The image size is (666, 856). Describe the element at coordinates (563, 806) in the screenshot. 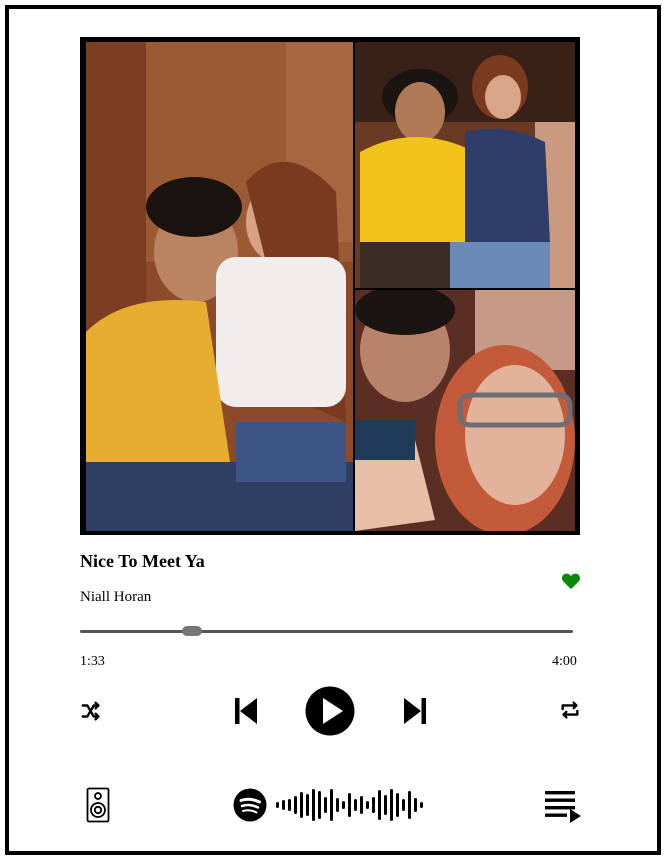

I see `queue-icon` at that location.